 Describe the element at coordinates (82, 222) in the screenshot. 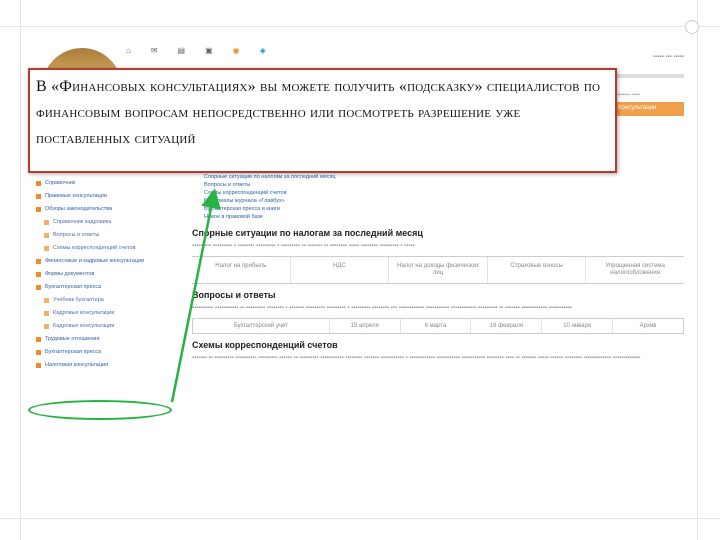

I see `sidebar-item-label: Справочник кадровика` at that location.